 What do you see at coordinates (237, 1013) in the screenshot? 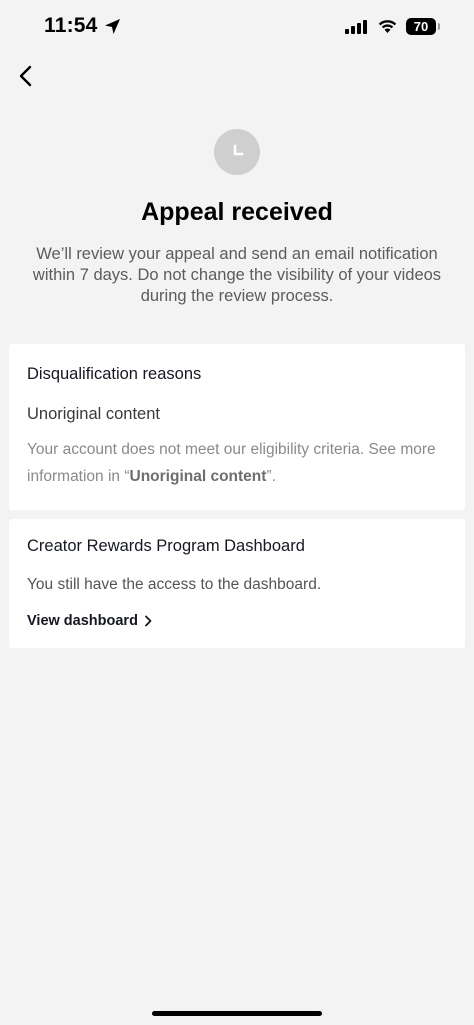
I see `home-indicator` at bounding box center [237, 1013].